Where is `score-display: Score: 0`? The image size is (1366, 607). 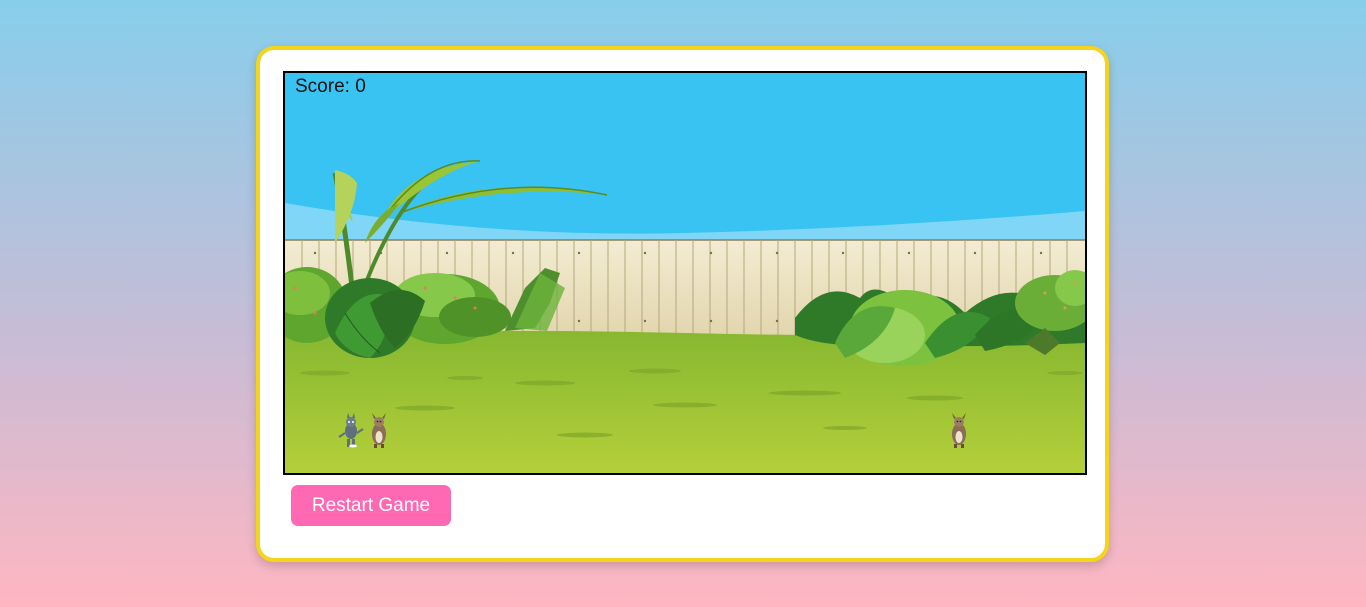
score-display: Score: 0 is located at coordinates (330, 86).